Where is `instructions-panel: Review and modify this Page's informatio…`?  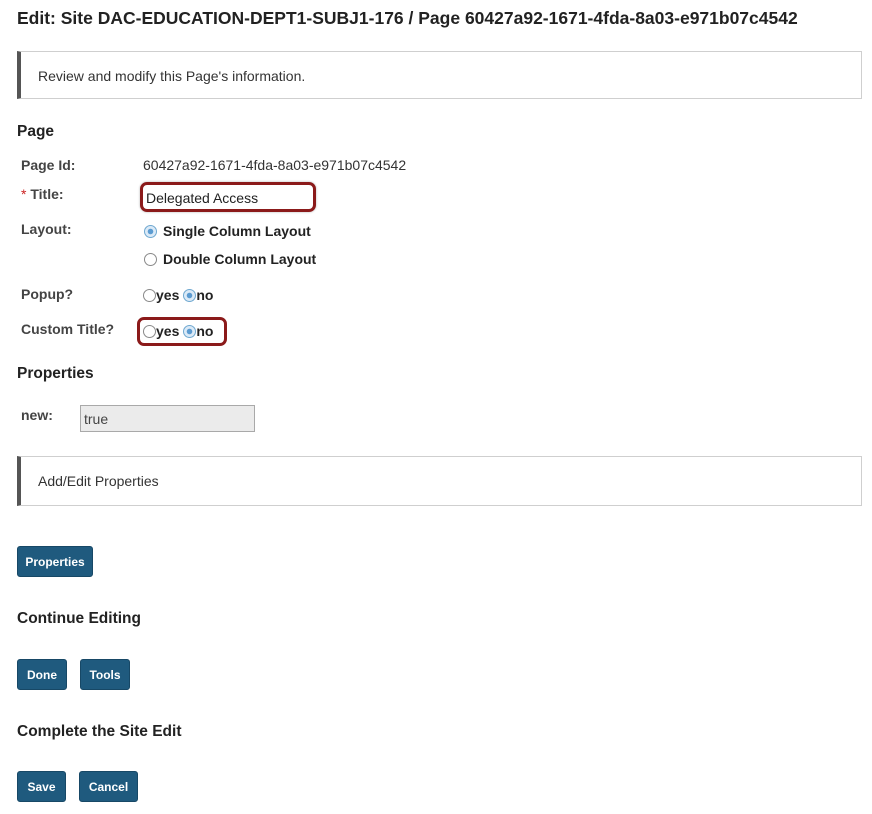 instructions-panel: Review and modify this Page's informatio… is located at coordinates (439, 75).